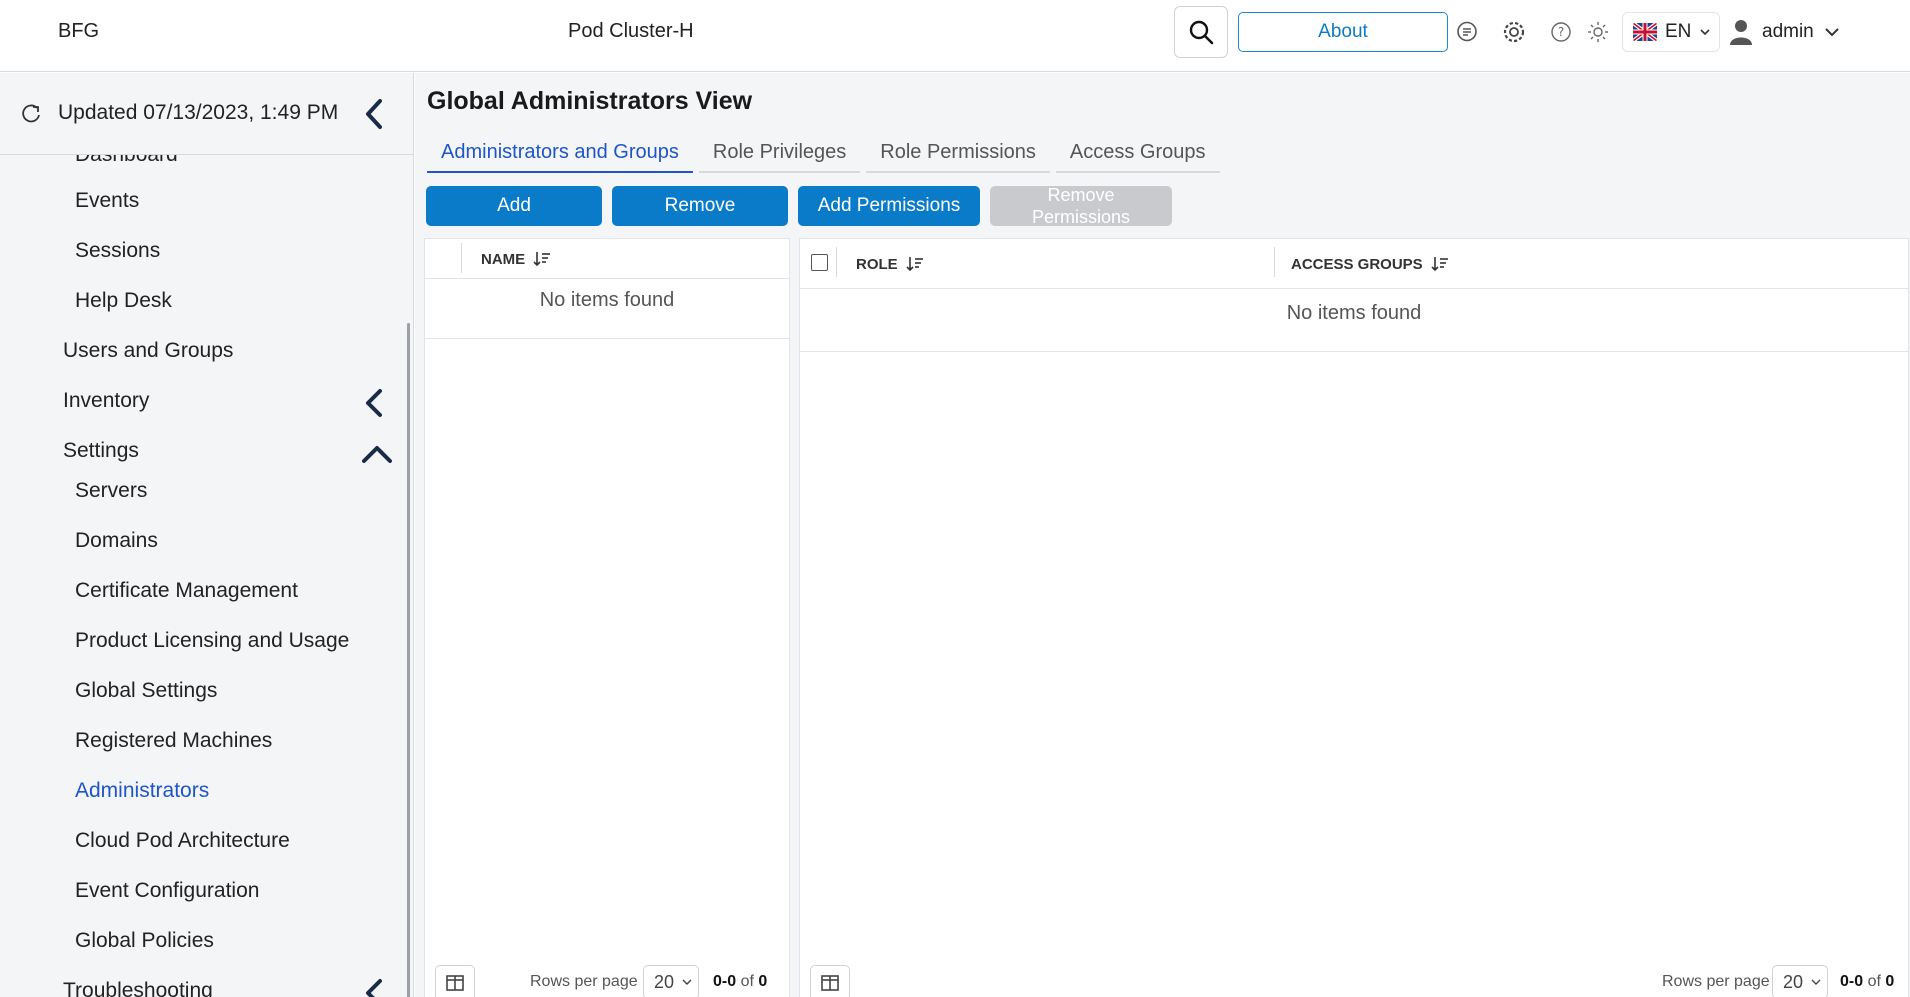 This screenshot has width=1910, height=997. Describe the element at coordinates (79, 31) in the screenshot. I see `brand-label: BFG` at that location.